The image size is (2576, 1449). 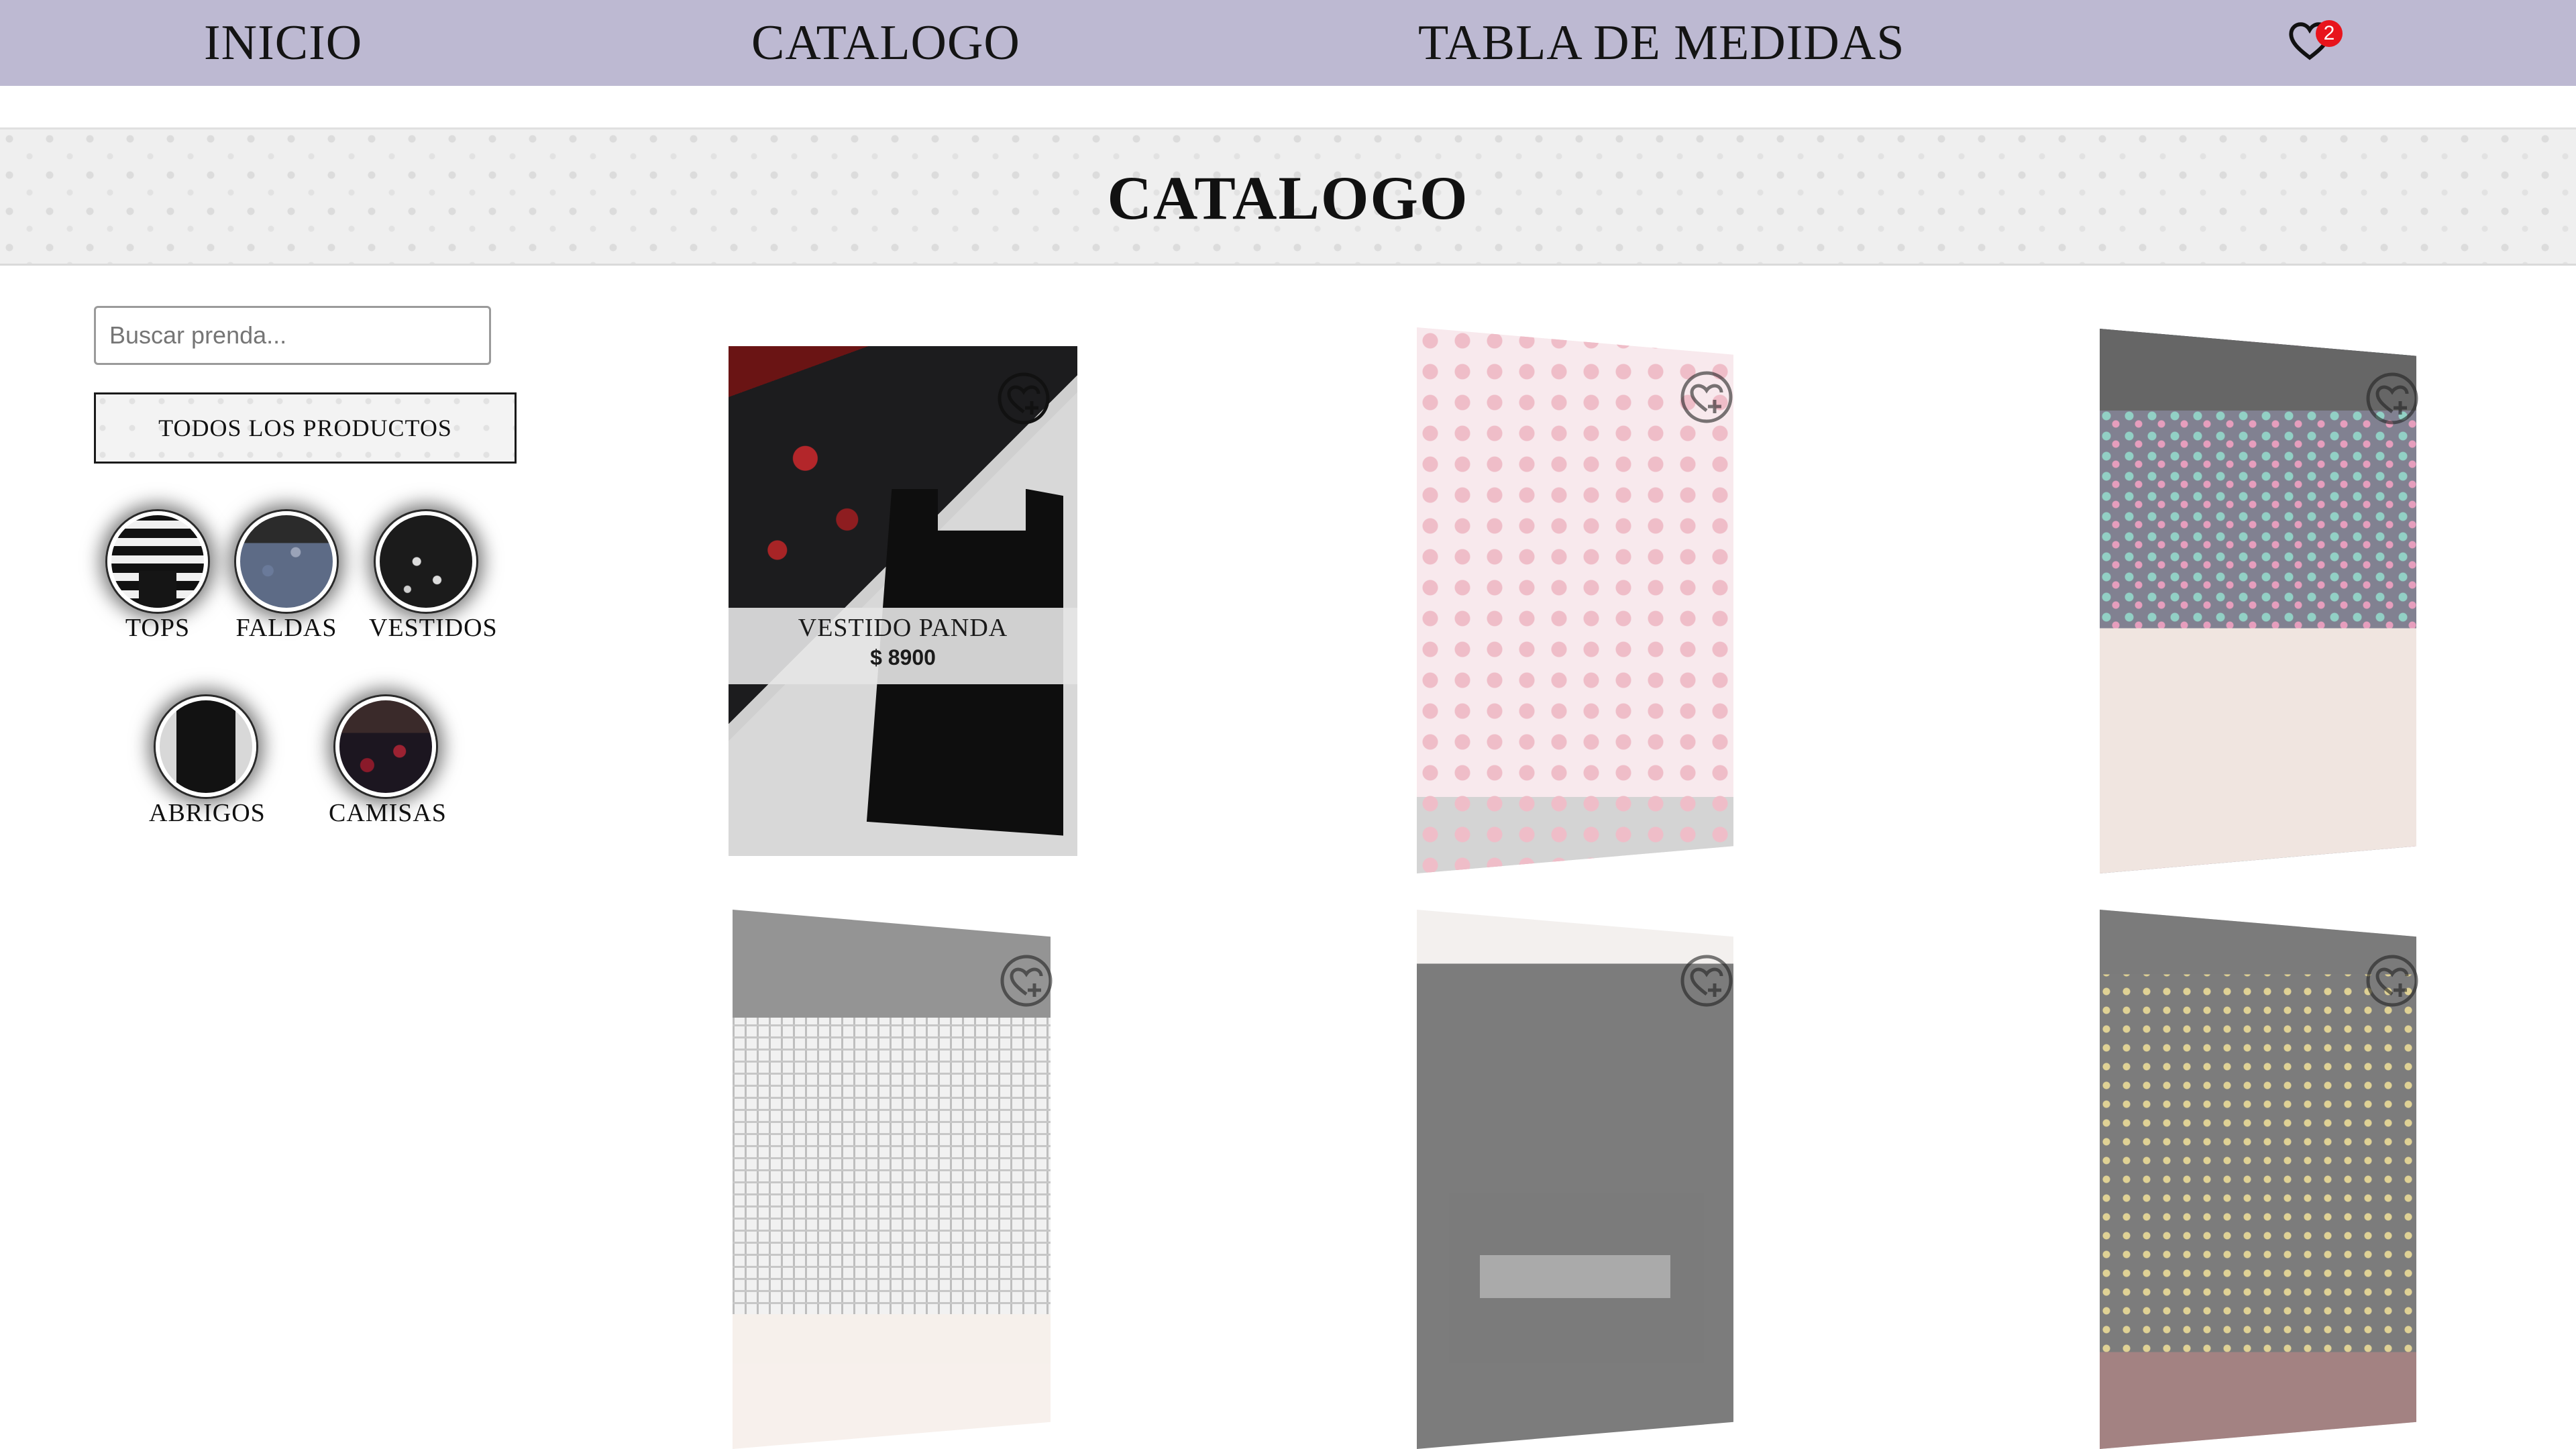 I want to click on nav-link-inicio: INICIO, so click(x=283, y=42).